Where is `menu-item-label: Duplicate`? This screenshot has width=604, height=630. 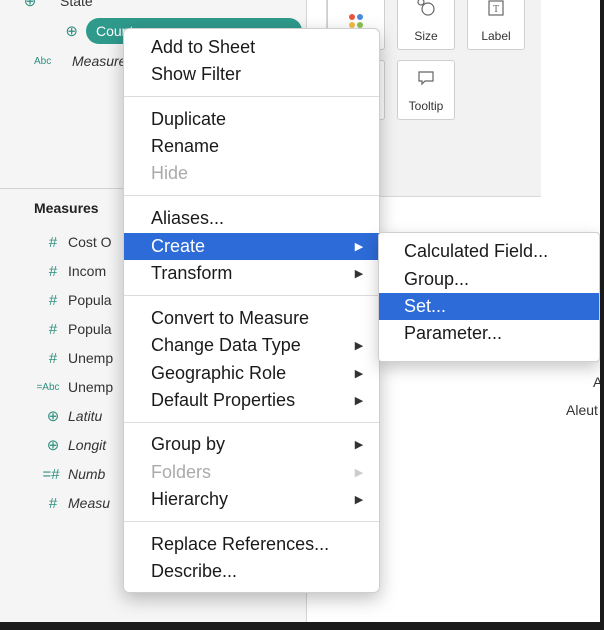 menu-item-label: Duplicate is located at coordinates (189, 119).